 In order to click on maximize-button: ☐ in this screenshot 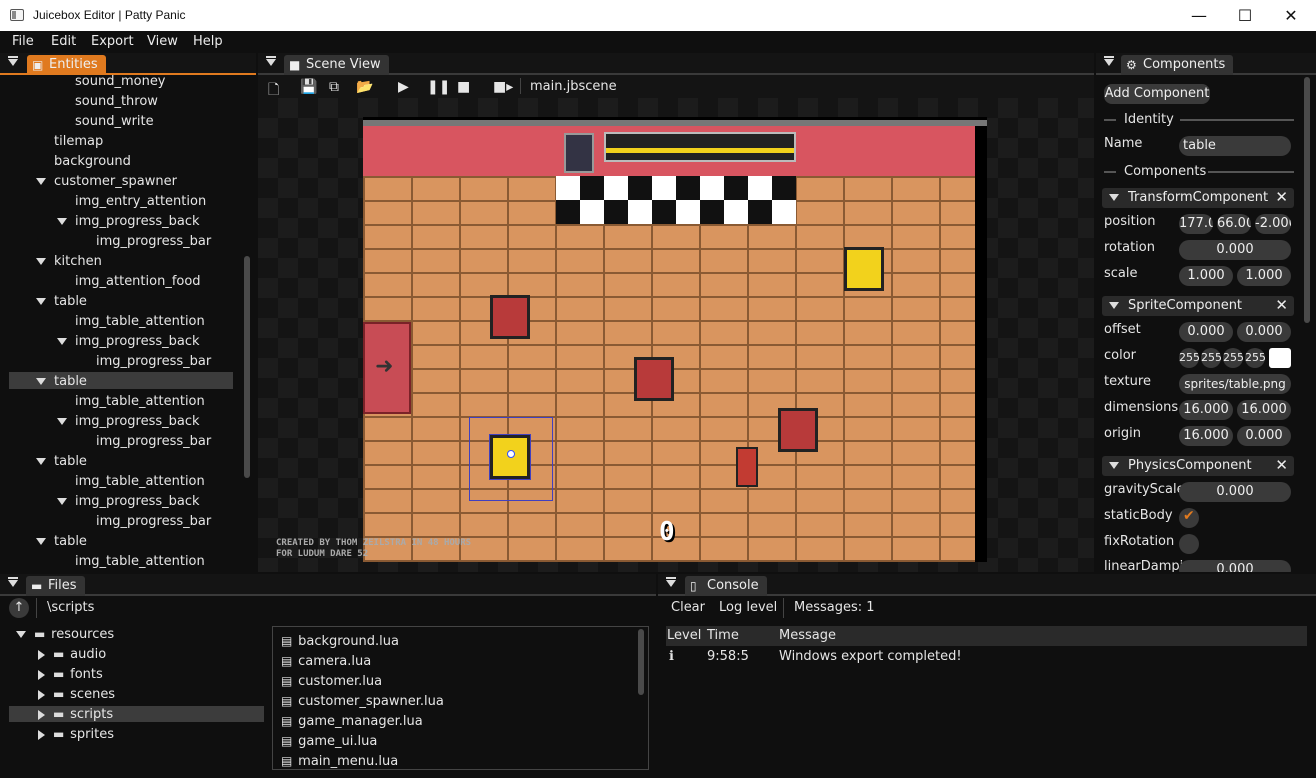, I will do `click(1245, 15)`.